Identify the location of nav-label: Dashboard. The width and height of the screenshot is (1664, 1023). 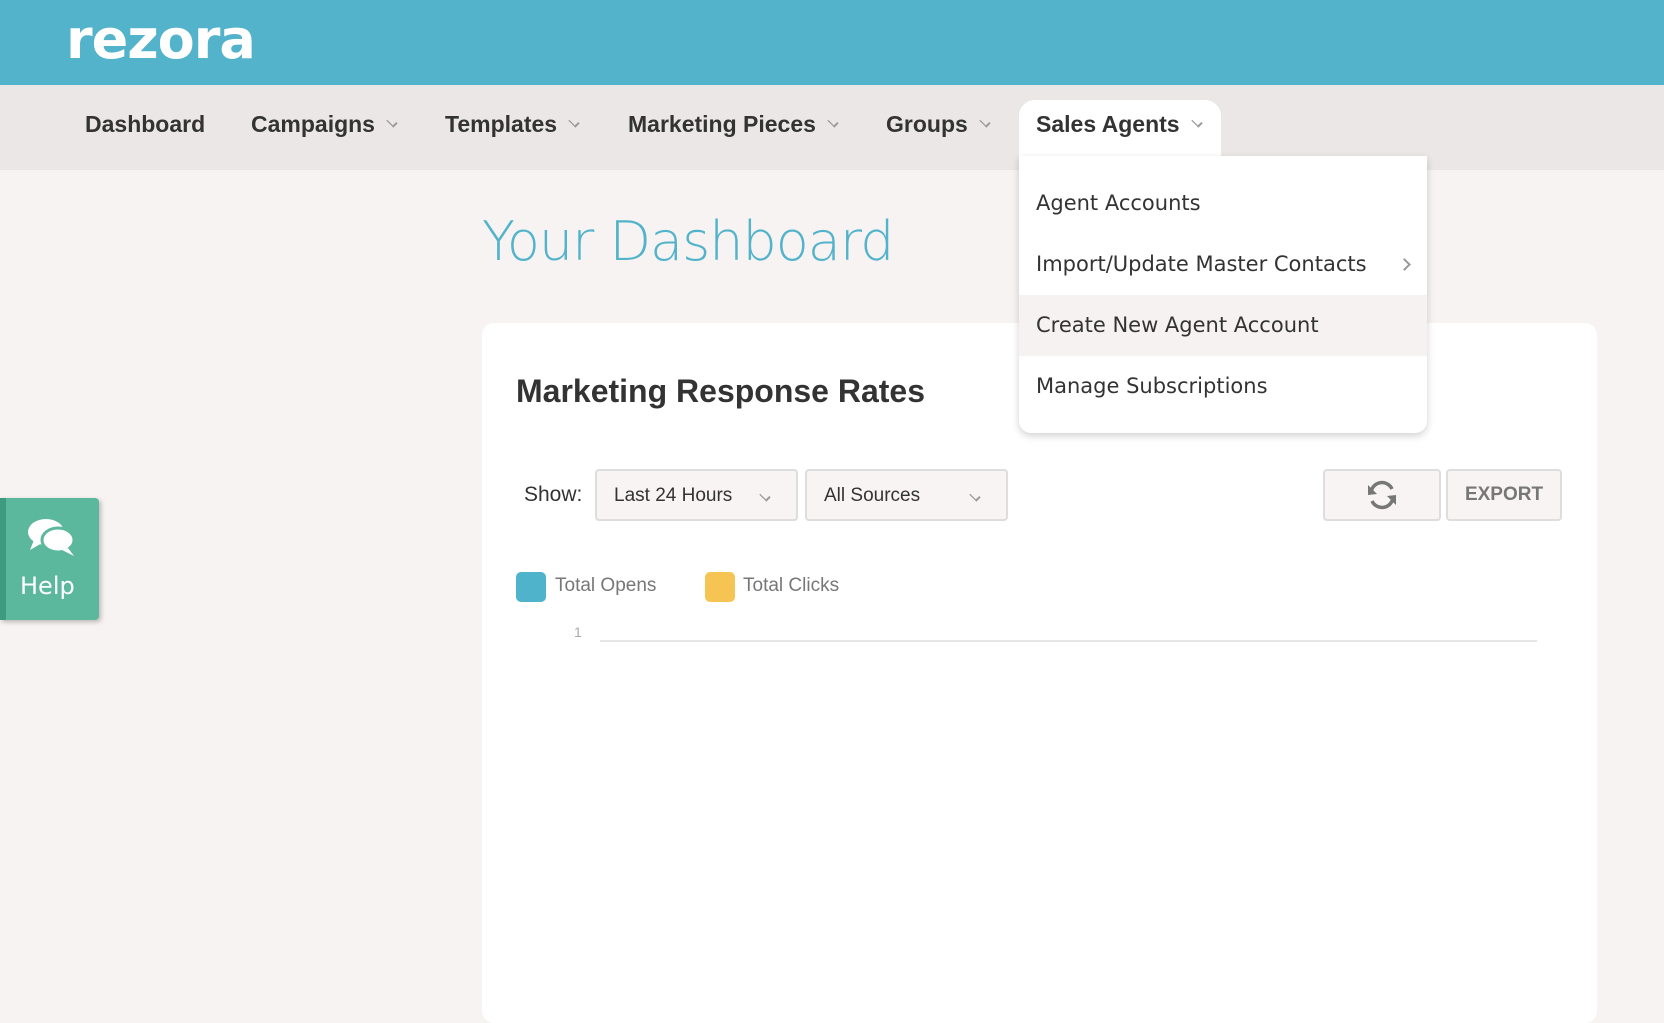
(145, 124).